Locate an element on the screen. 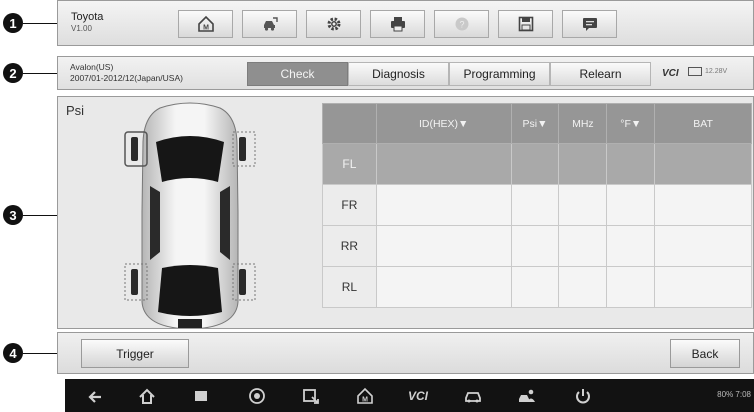 The height and width of the screenshot is (412, 754). table-row-fl: FL is located at coordinates (537, 164).